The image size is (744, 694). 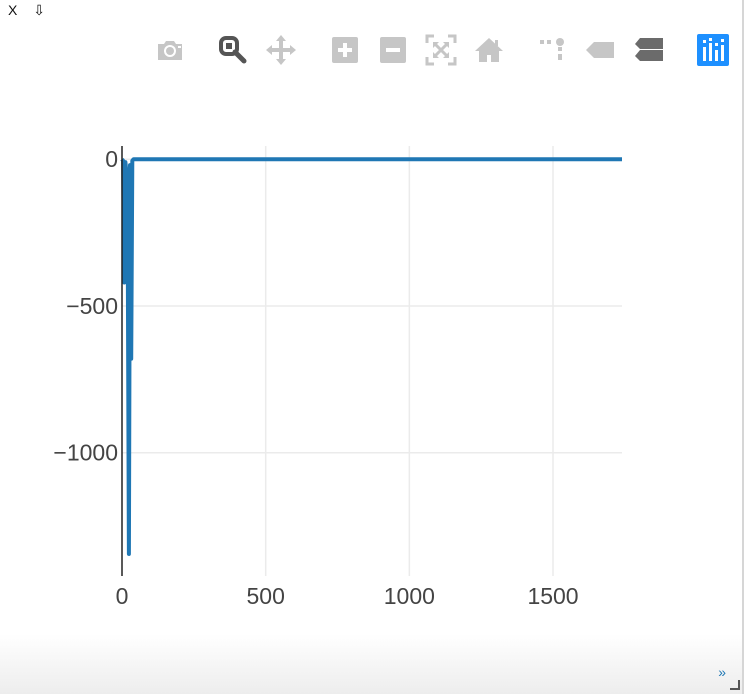 I want to click on x-tick-label: 1500, so click(x=552, y=596).